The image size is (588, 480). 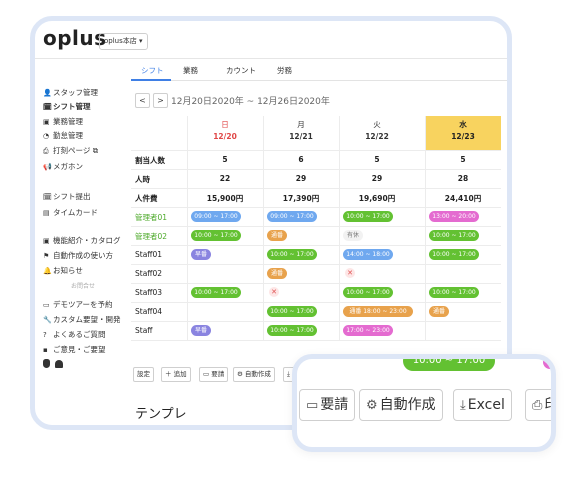 What do you see at coordinates (482, 405) in the screenshot?
I see `zoom-button-2: ⤓ Excel` at bounding box center [482, 405].